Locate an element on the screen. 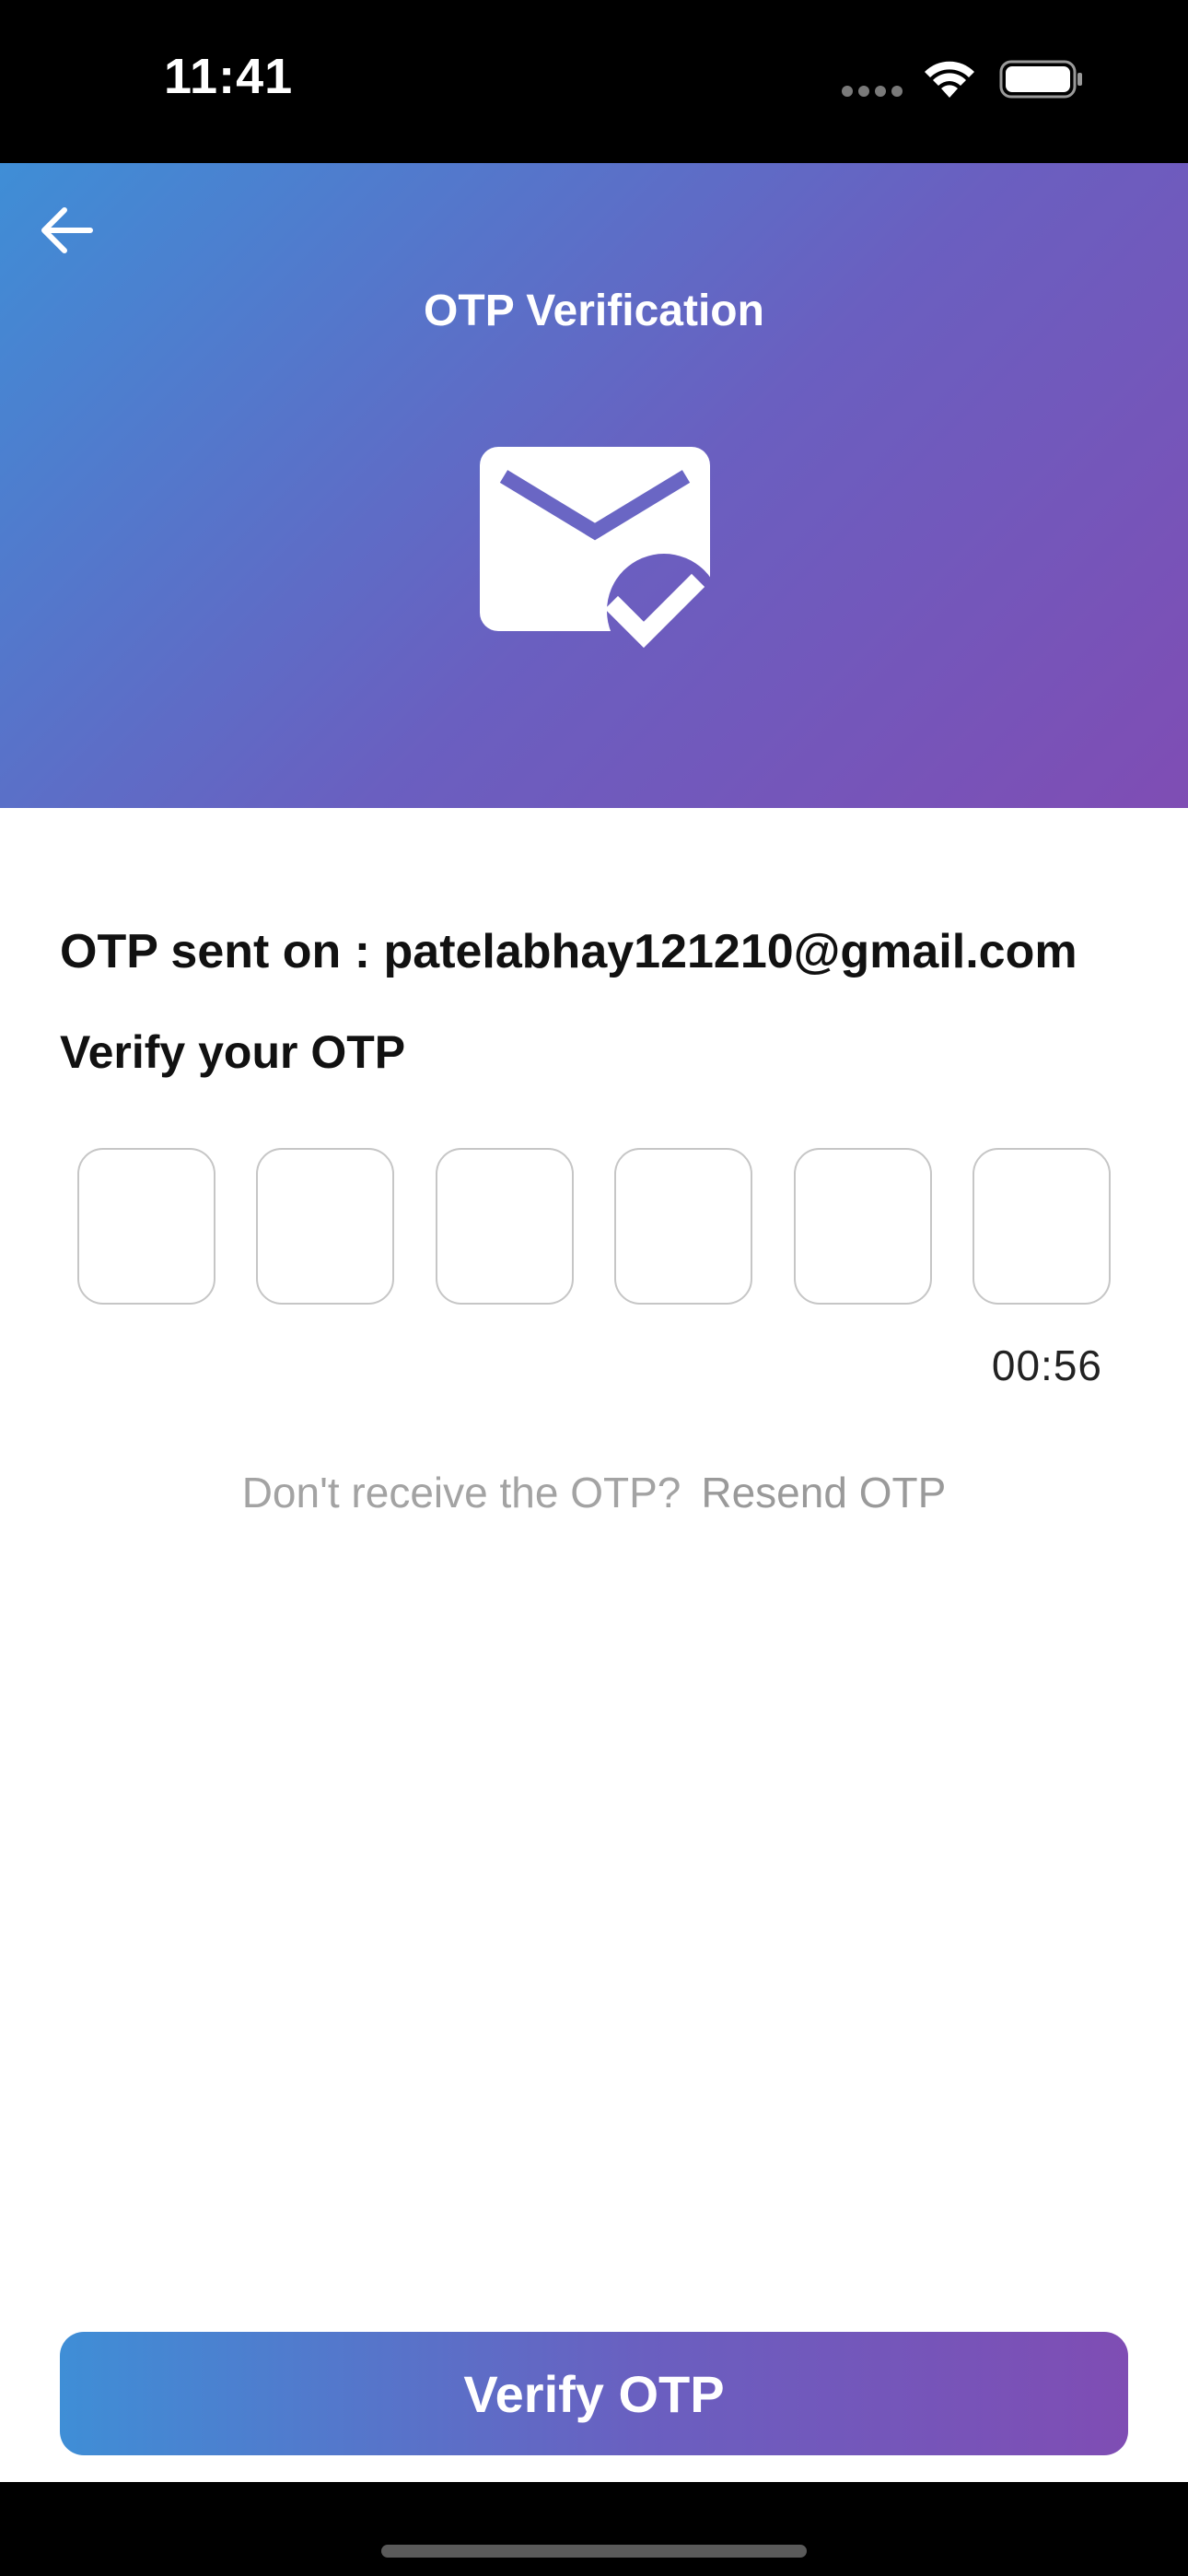 The height and width of the screenshot is (2576, 1188). resend-row: Don't receive the OTP? Resend OTP is located at coordinates (594, 1492).